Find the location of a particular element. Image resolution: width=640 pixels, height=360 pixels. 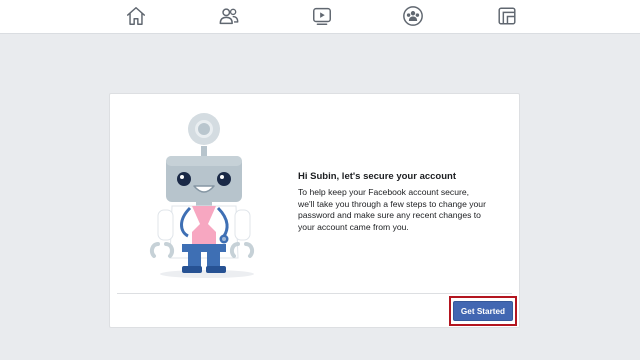

nav-watch is located at coordinates (322, 16).